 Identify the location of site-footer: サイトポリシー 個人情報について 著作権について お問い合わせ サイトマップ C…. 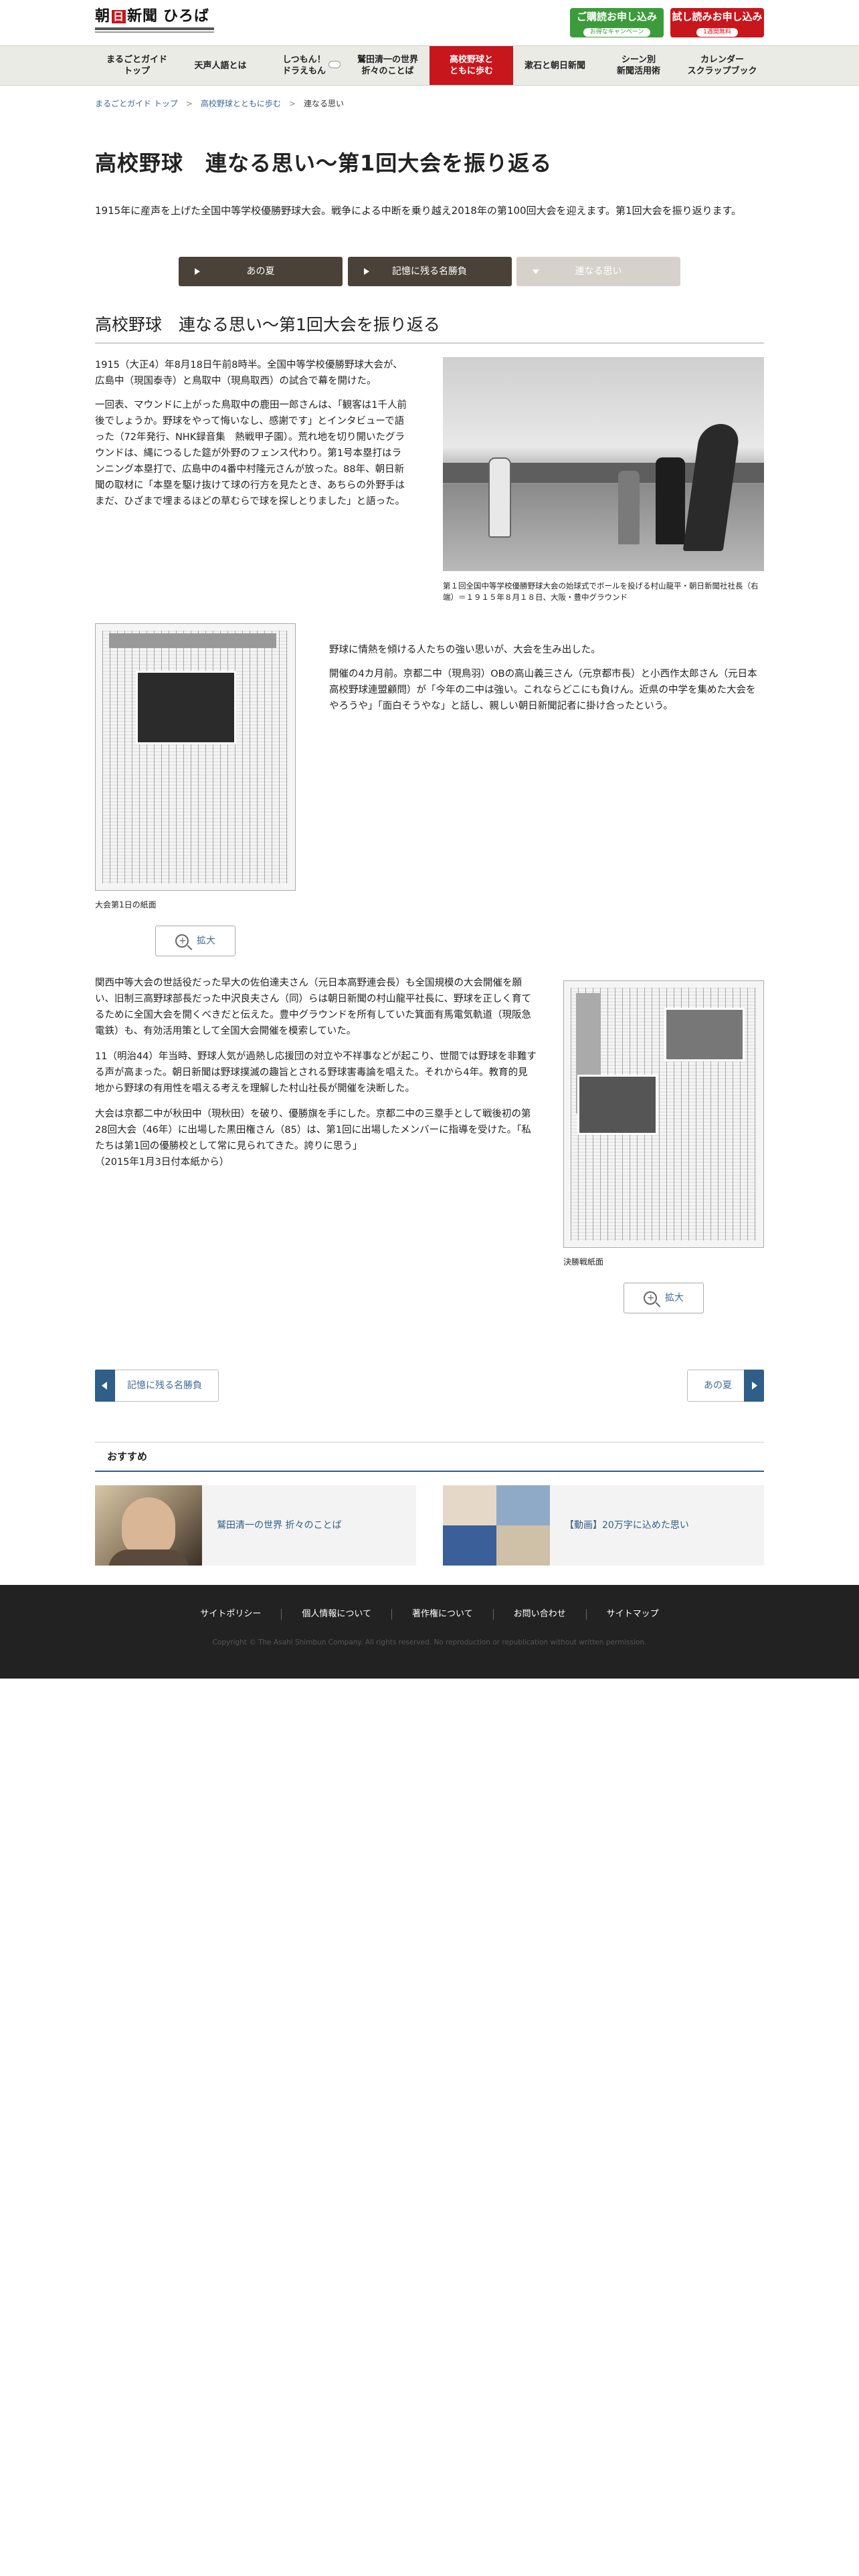
(429, 1632).